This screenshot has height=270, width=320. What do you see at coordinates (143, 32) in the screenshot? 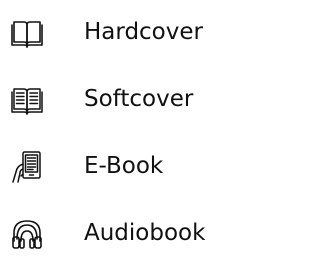
I see `format-label-hardcover: Hardcover` at bounding box center [143, 32].